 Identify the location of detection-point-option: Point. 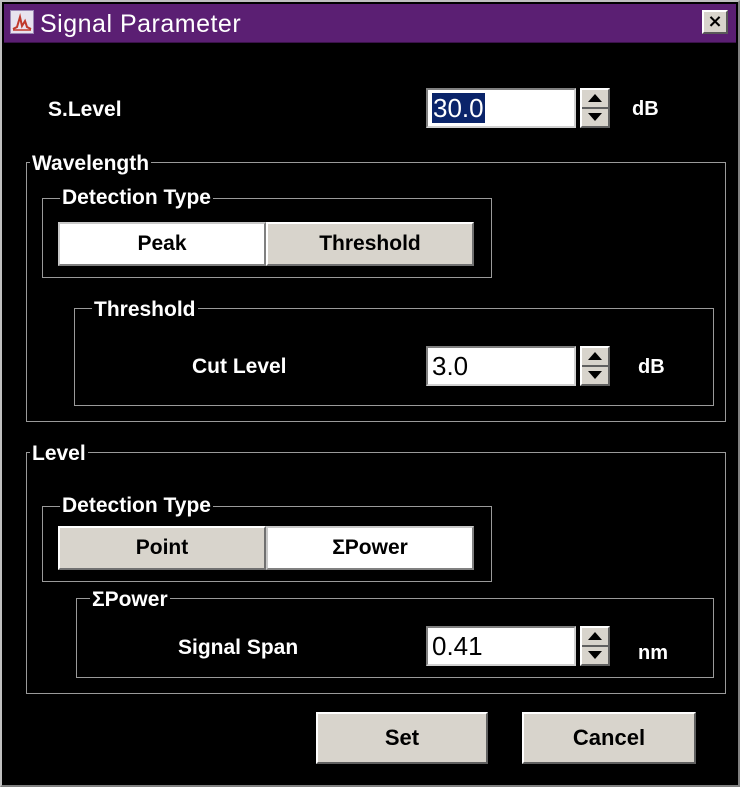
(162, 548).